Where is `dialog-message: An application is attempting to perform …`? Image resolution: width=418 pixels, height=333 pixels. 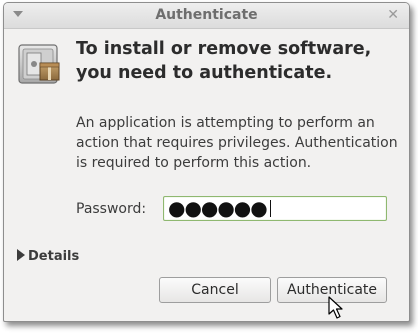 dialog-message: An application is attempting to perform … is located at coordinates (237, 143).